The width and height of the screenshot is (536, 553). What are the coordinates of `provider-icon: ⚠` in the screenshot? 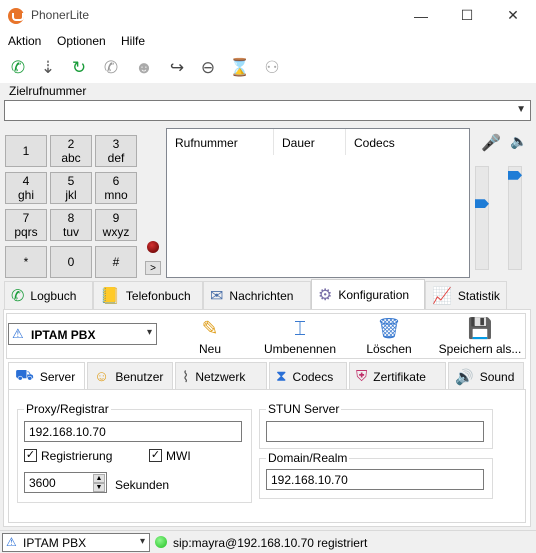 It's located at (11, 542).